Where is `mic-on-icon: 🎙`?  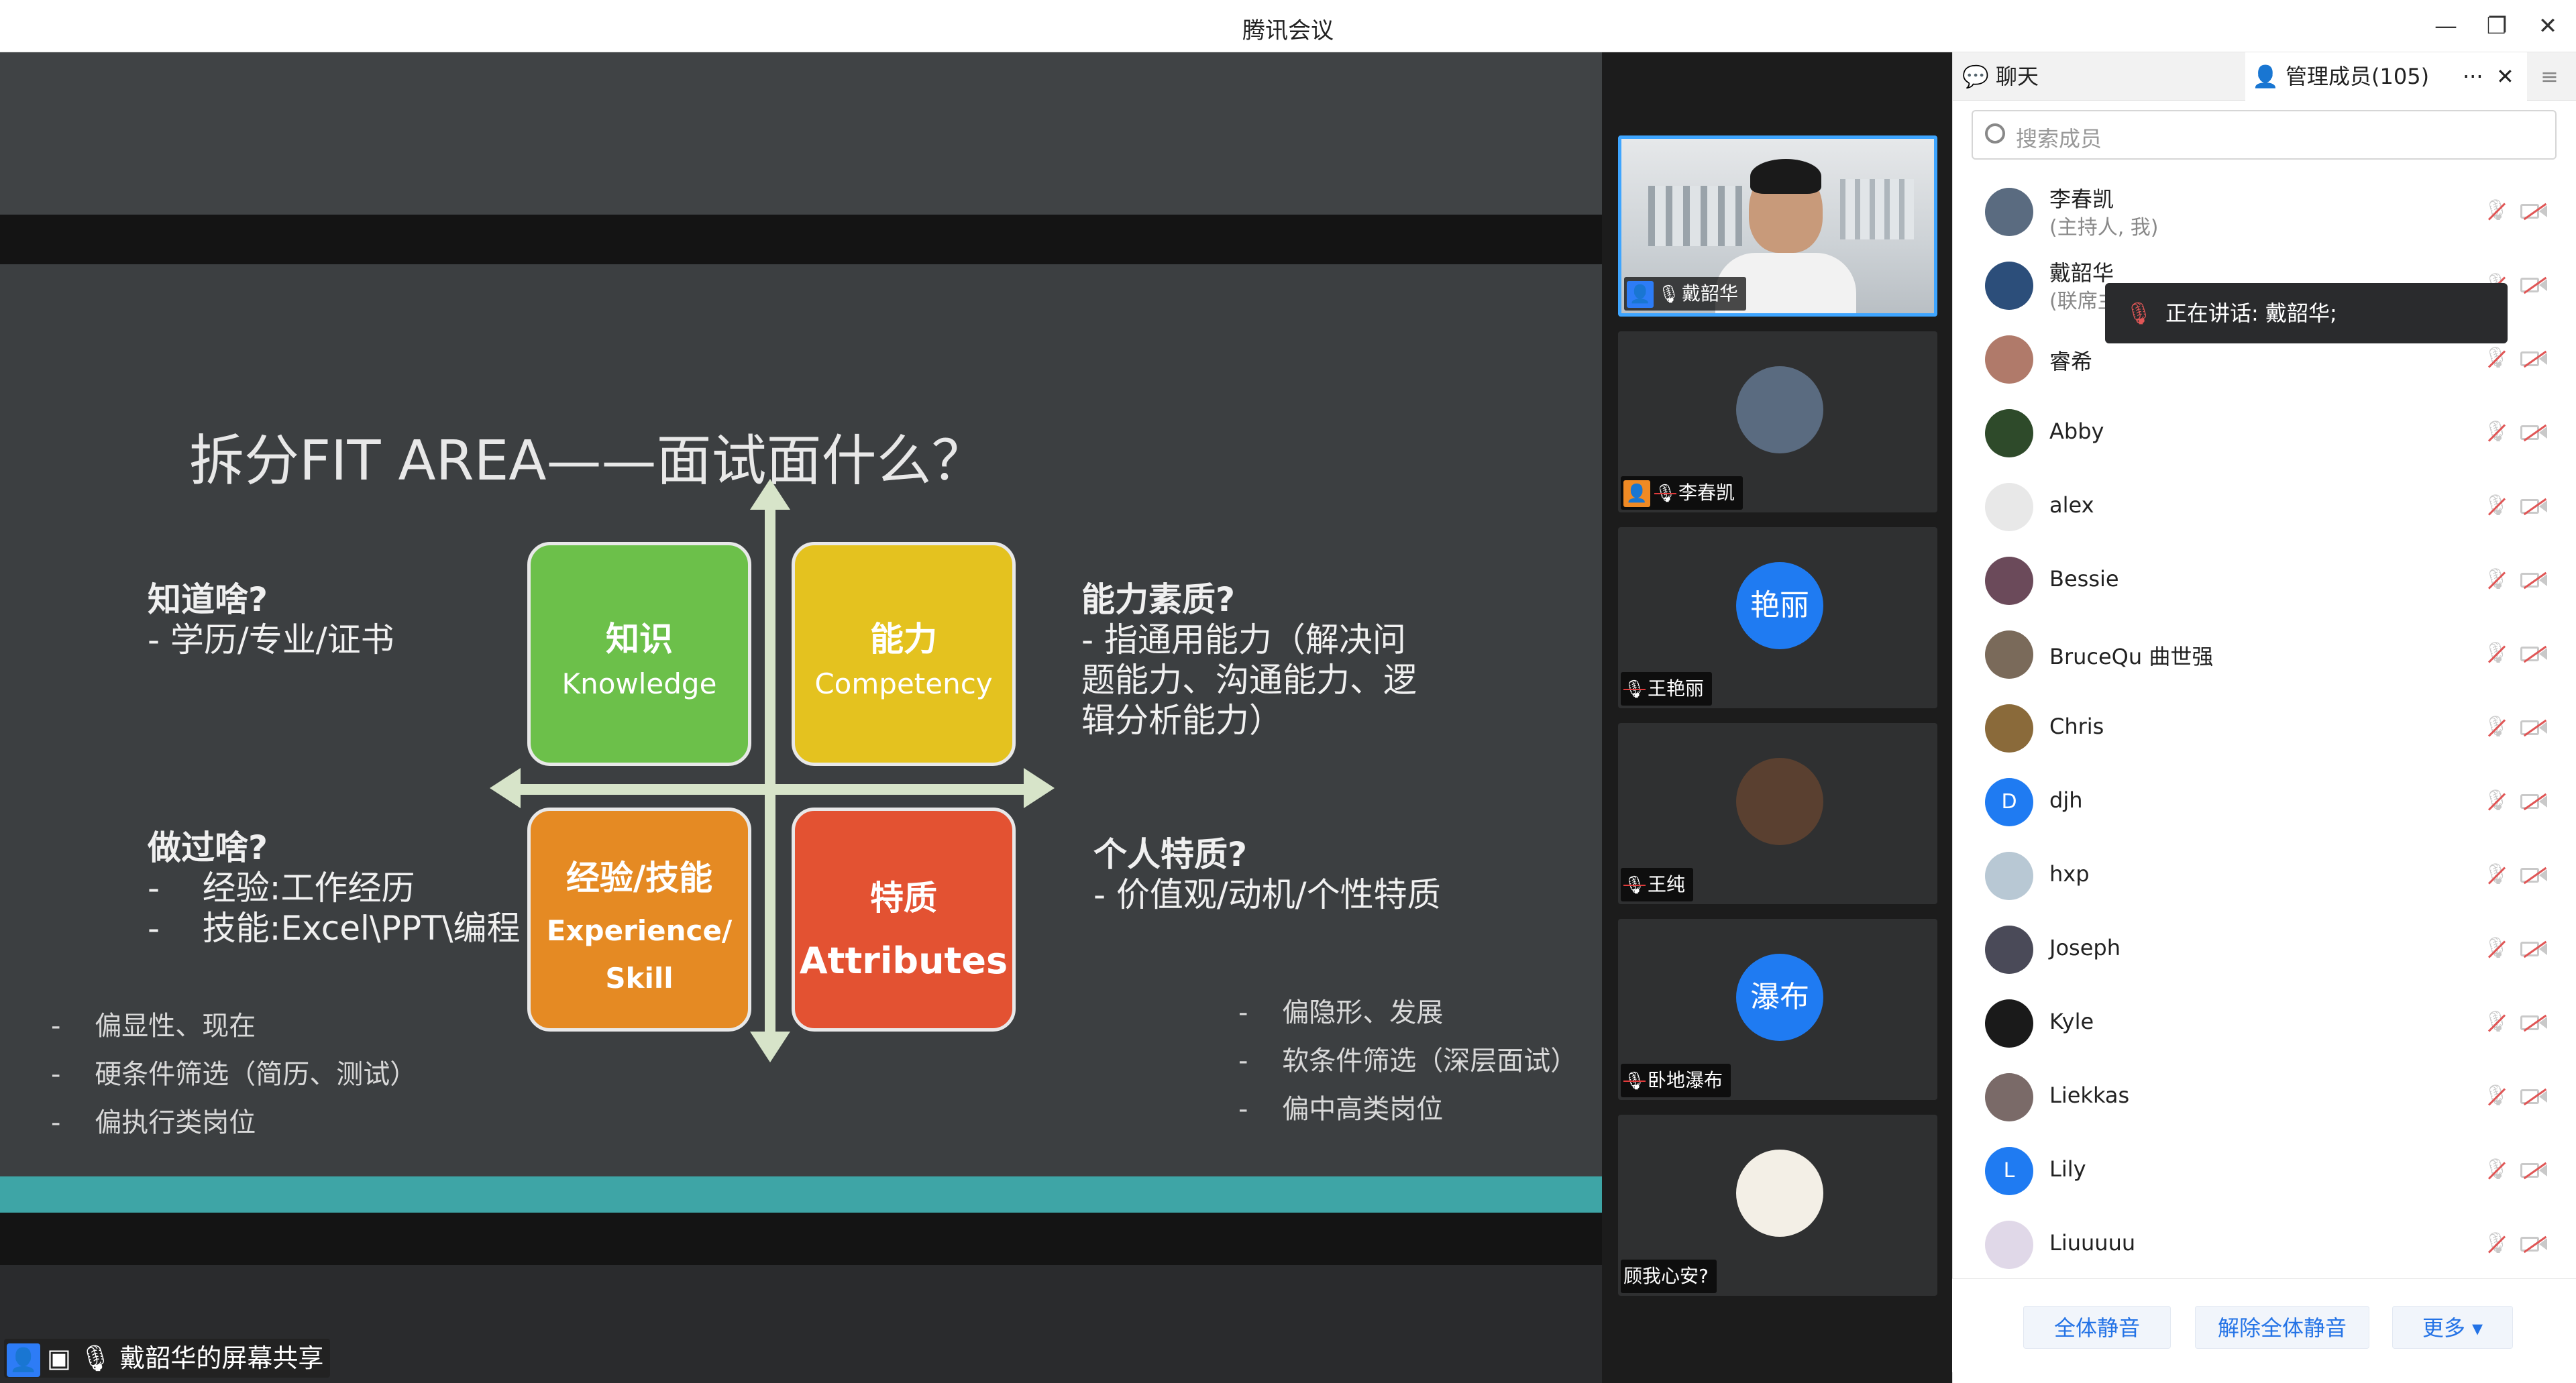
mic-on-icon: 🎙 is located at coordinates (1669, 294).